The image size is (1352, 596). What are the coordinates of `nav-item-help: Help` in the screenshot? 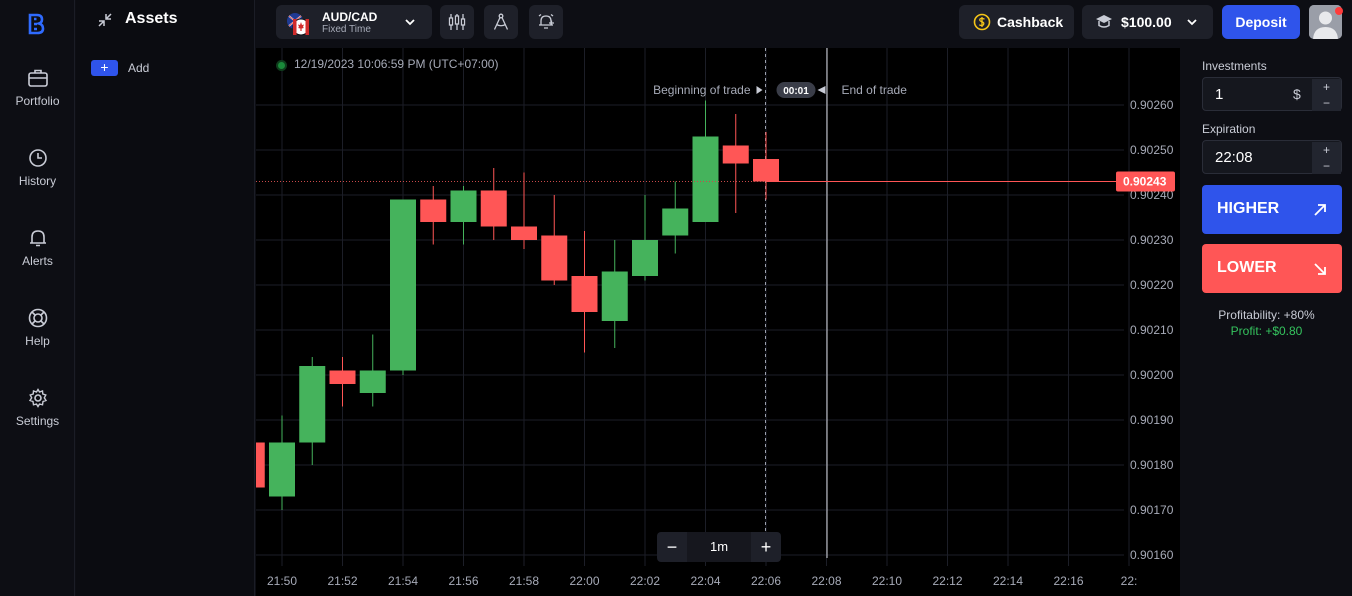 It's located at (37, 338).